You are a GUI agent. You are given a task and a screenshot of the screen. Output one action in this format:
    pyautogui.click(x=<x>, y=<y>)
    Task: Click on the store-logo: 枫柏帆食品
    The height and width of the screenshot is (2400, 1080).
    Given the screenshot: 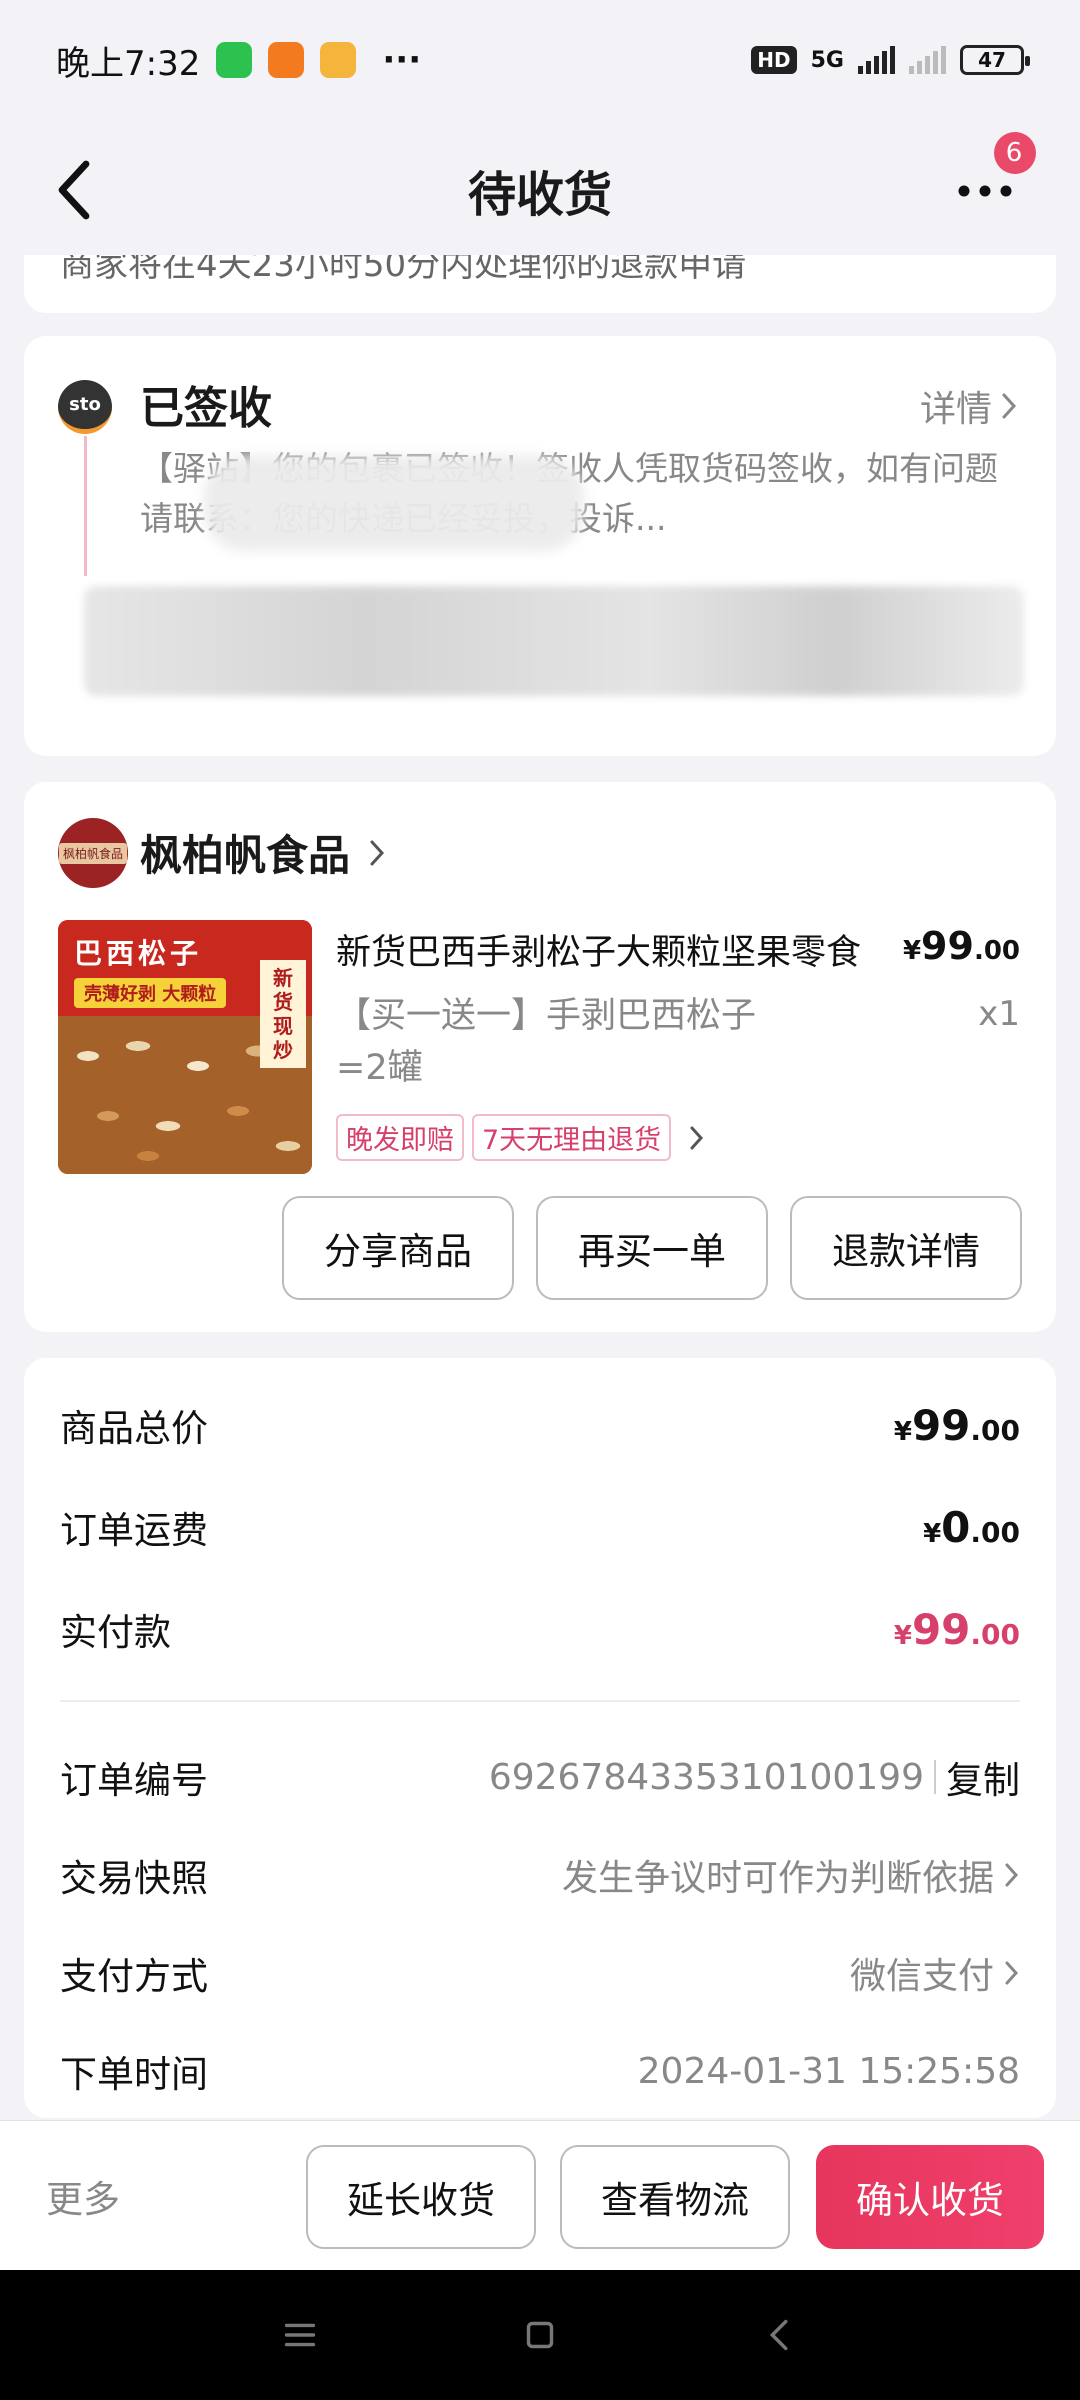 What is the action you would take?
    pyautogui.click(x=93, y=853)
    